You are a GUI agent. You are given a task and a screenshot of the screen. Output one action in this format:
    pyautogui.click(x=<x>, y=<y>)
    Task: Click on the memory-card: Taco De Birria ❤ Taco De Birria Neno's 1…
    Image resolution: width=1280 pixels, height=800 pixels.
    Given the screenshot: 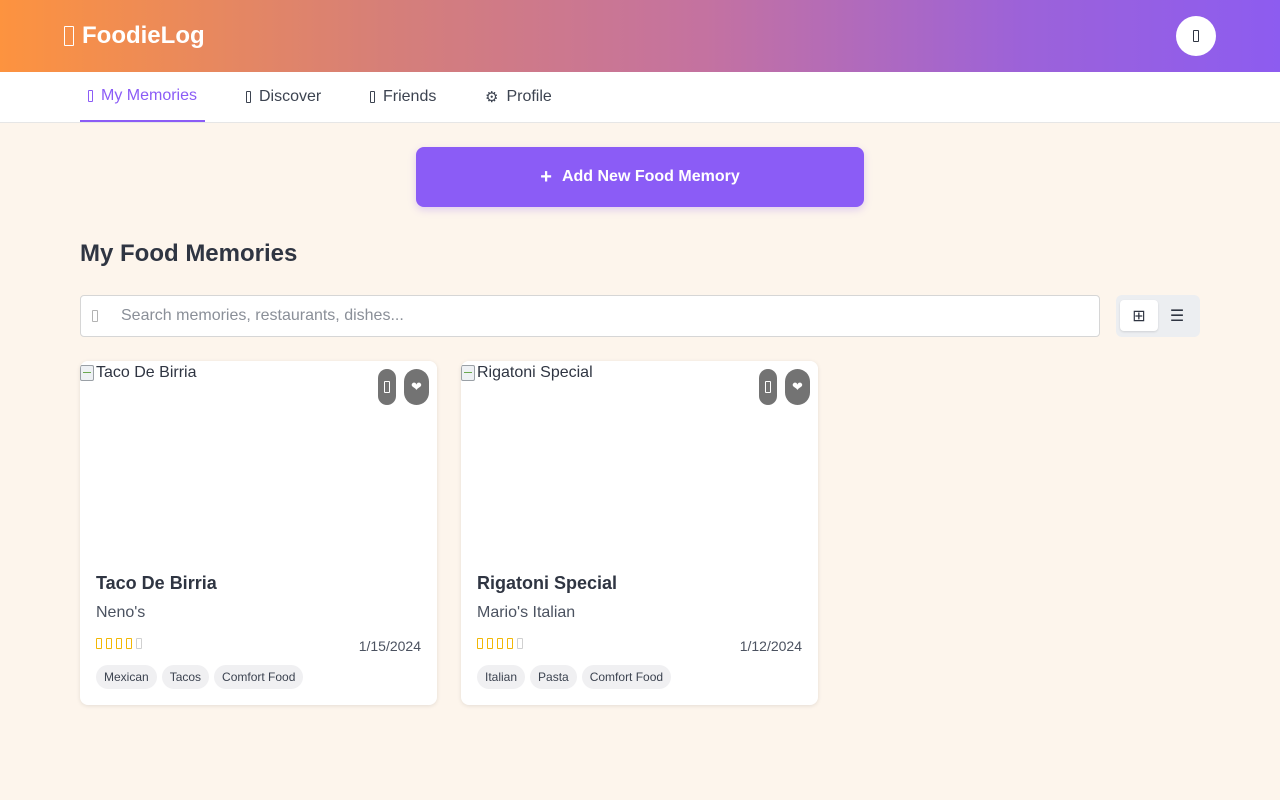 What is the action you would take?
    pyautogui.click(x=258, y=533)
    